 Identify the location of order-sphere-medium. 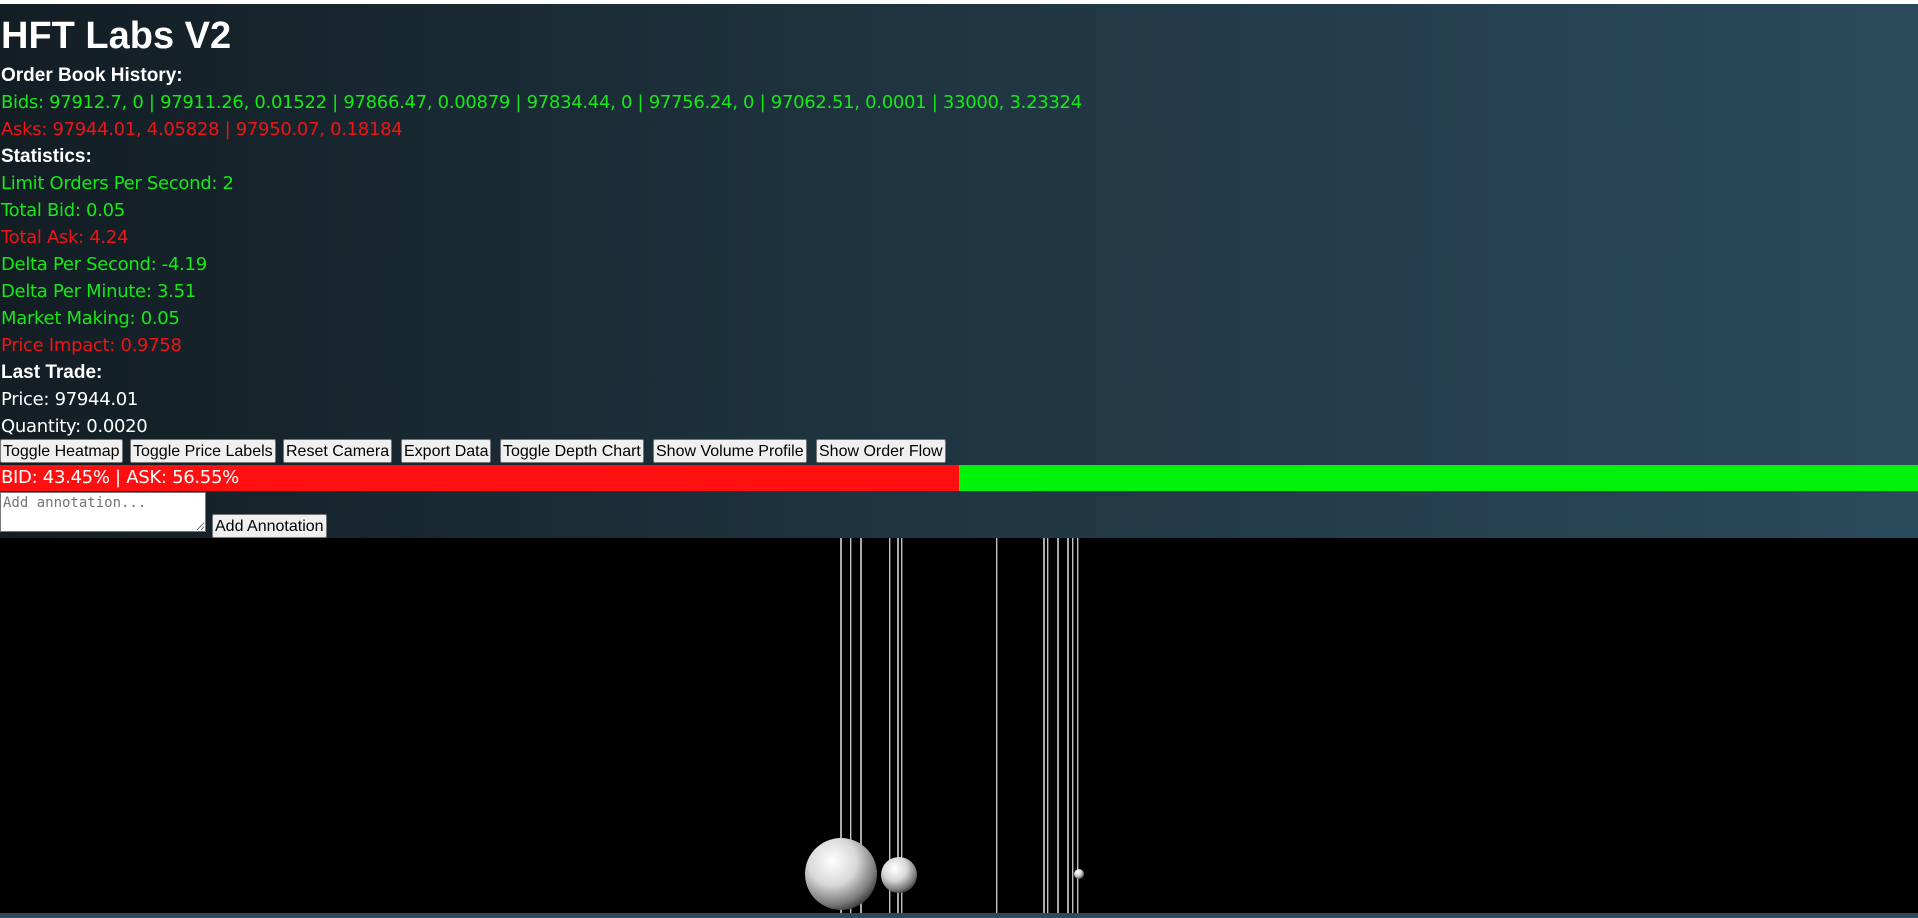
(899, 875).